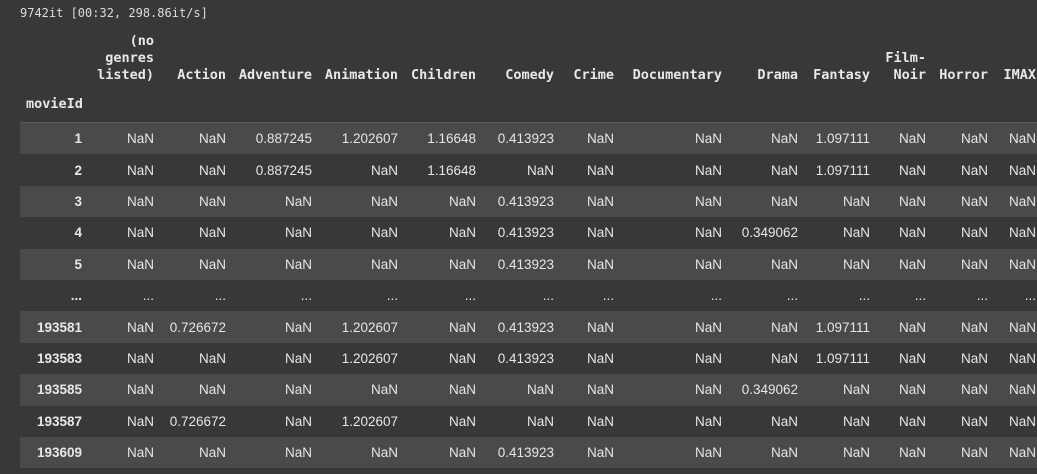 The width and height of the screenshot is (1037, 474). What do you see at coordinates (443, 75) in the screenshot?
I see `column-header: Children` at bounding box center [443, 75].